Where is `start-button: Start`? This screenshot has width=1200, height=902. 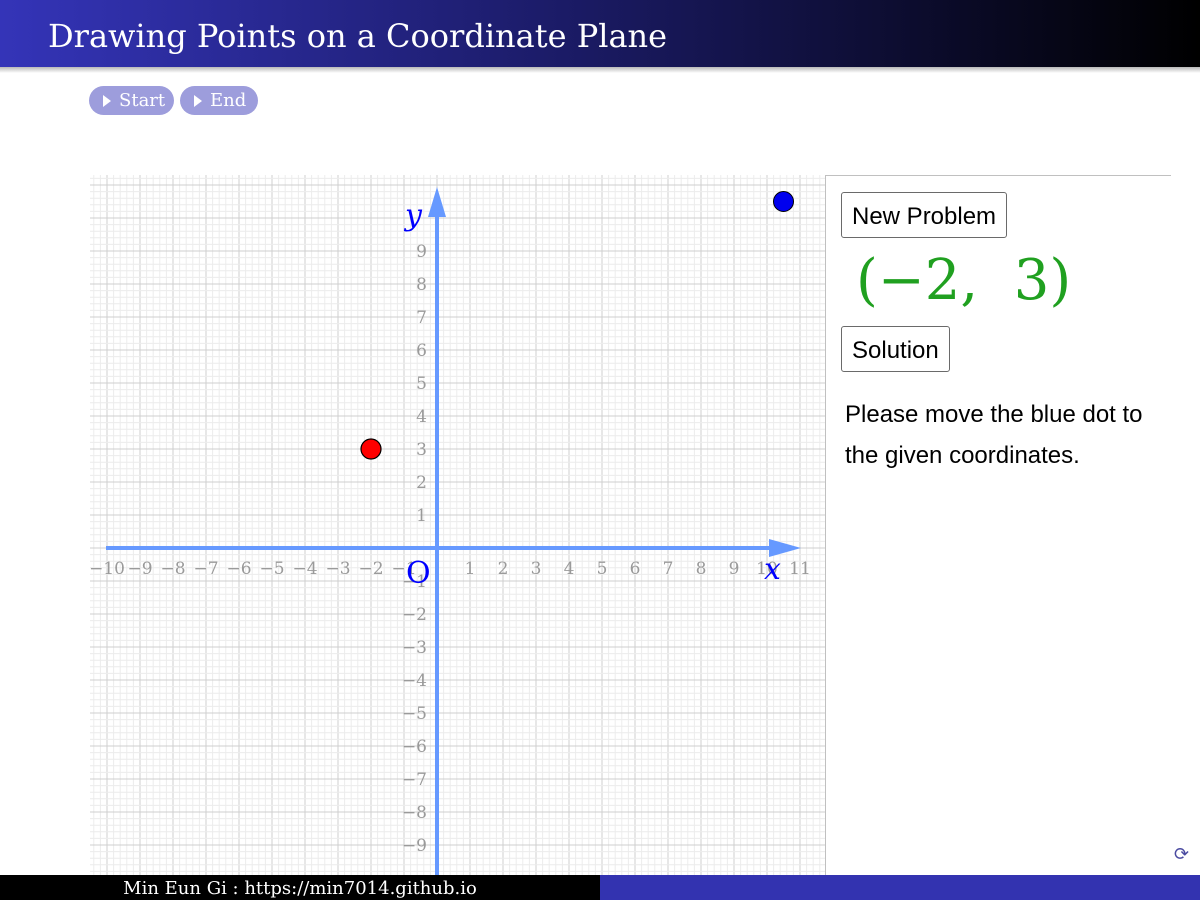
start-button: Start is located at coordinates (131, 100).